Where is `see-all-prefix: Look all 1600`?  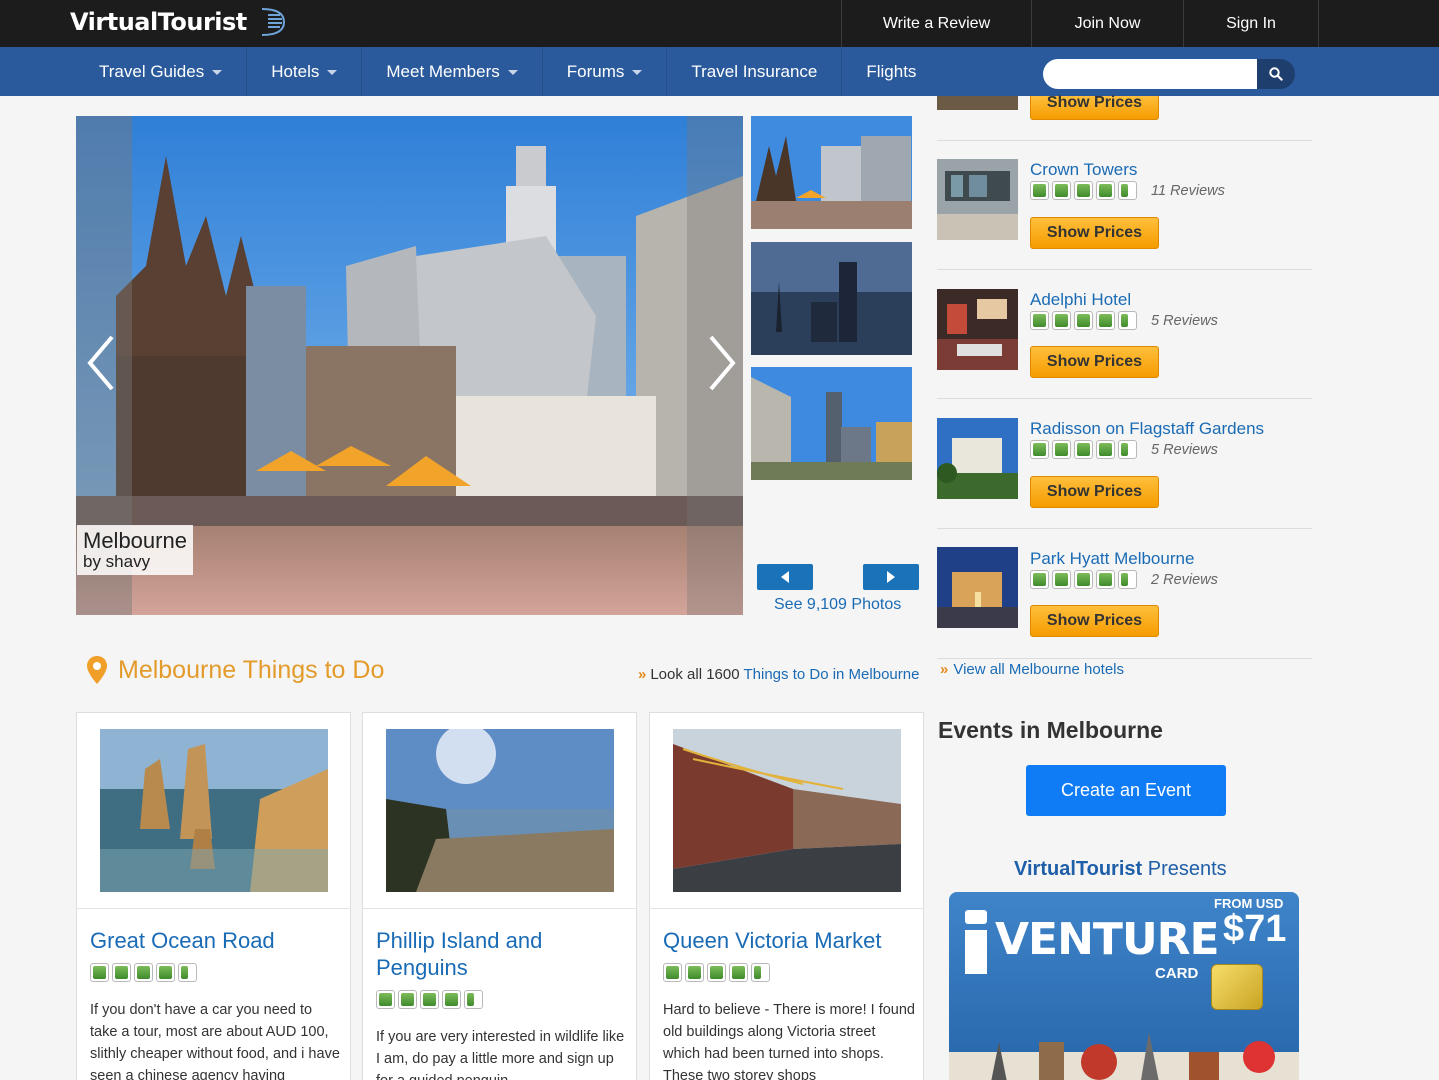 see-all-prefix: Look all 1600 is located at coordinates (695, 674).